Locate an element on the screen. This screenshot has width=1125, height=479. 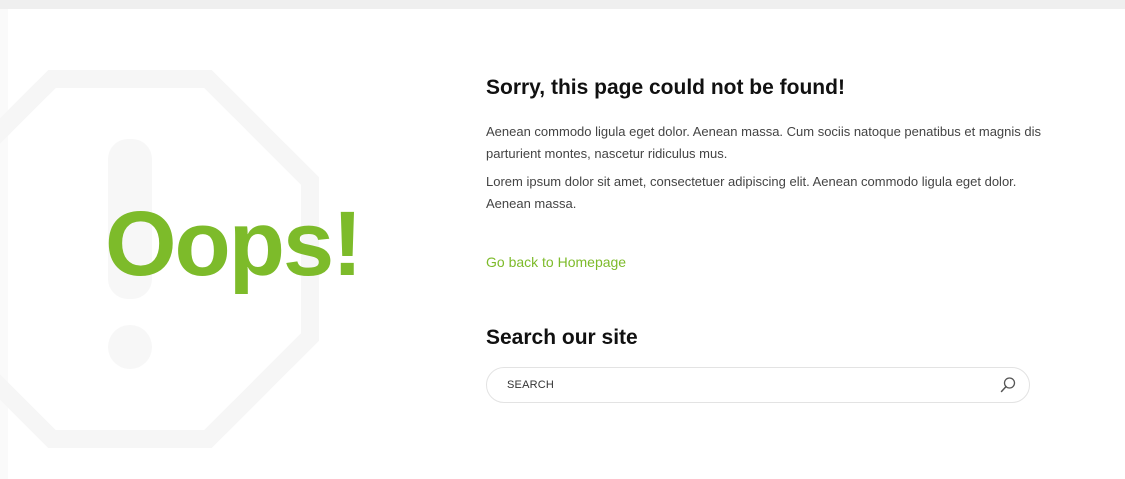
search-form is located at coordinates (758, 385).